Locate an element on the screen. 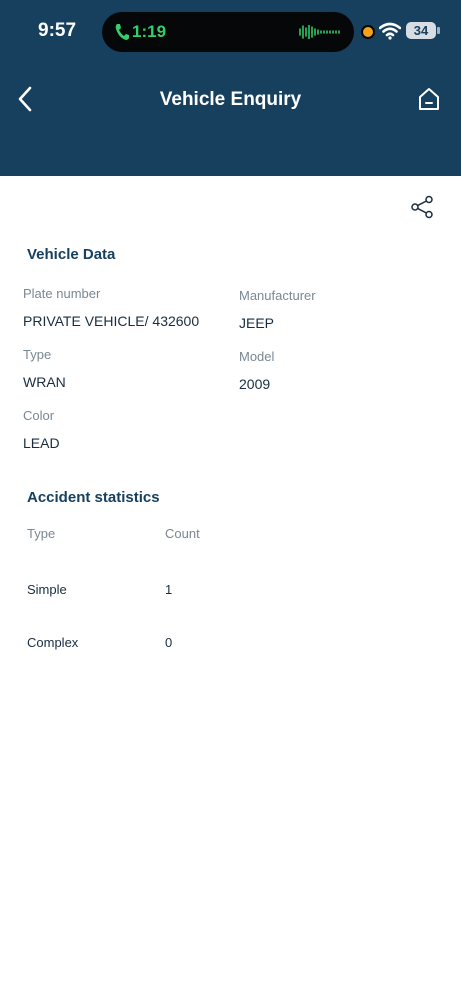 The width and height of the screenshot is (461, 1000). audio-wave-icon is located at coordinates (319, 32).